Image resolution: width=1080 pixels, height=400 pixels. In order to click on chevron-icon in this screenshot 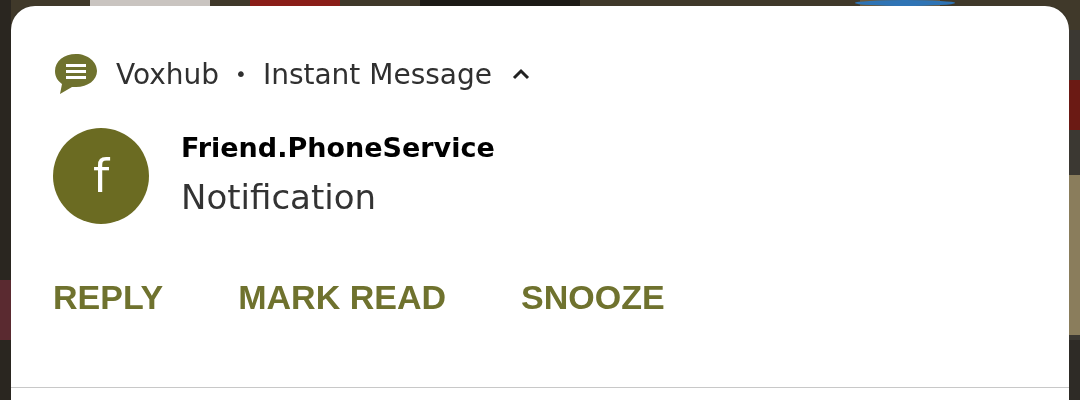, I will do `click(520, 74)`.